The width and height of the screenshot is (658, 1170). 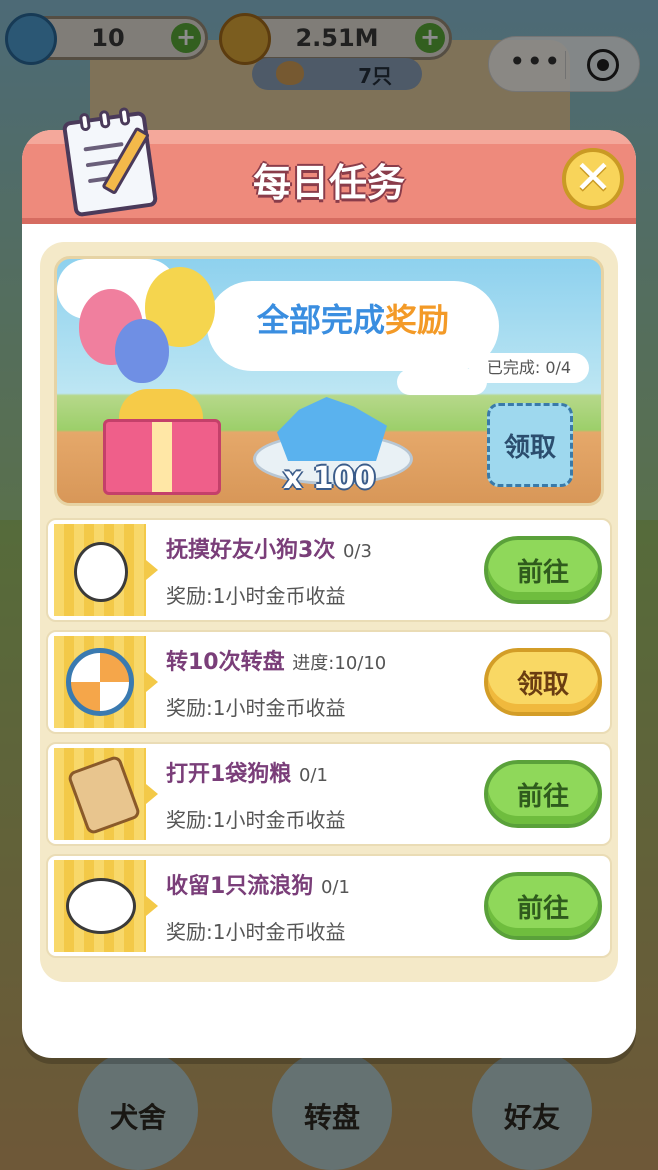 What do you see at coordinates (100, 682) in the screenshot?
I see `spin-wheel-icon` at bounding box center [100, 682].